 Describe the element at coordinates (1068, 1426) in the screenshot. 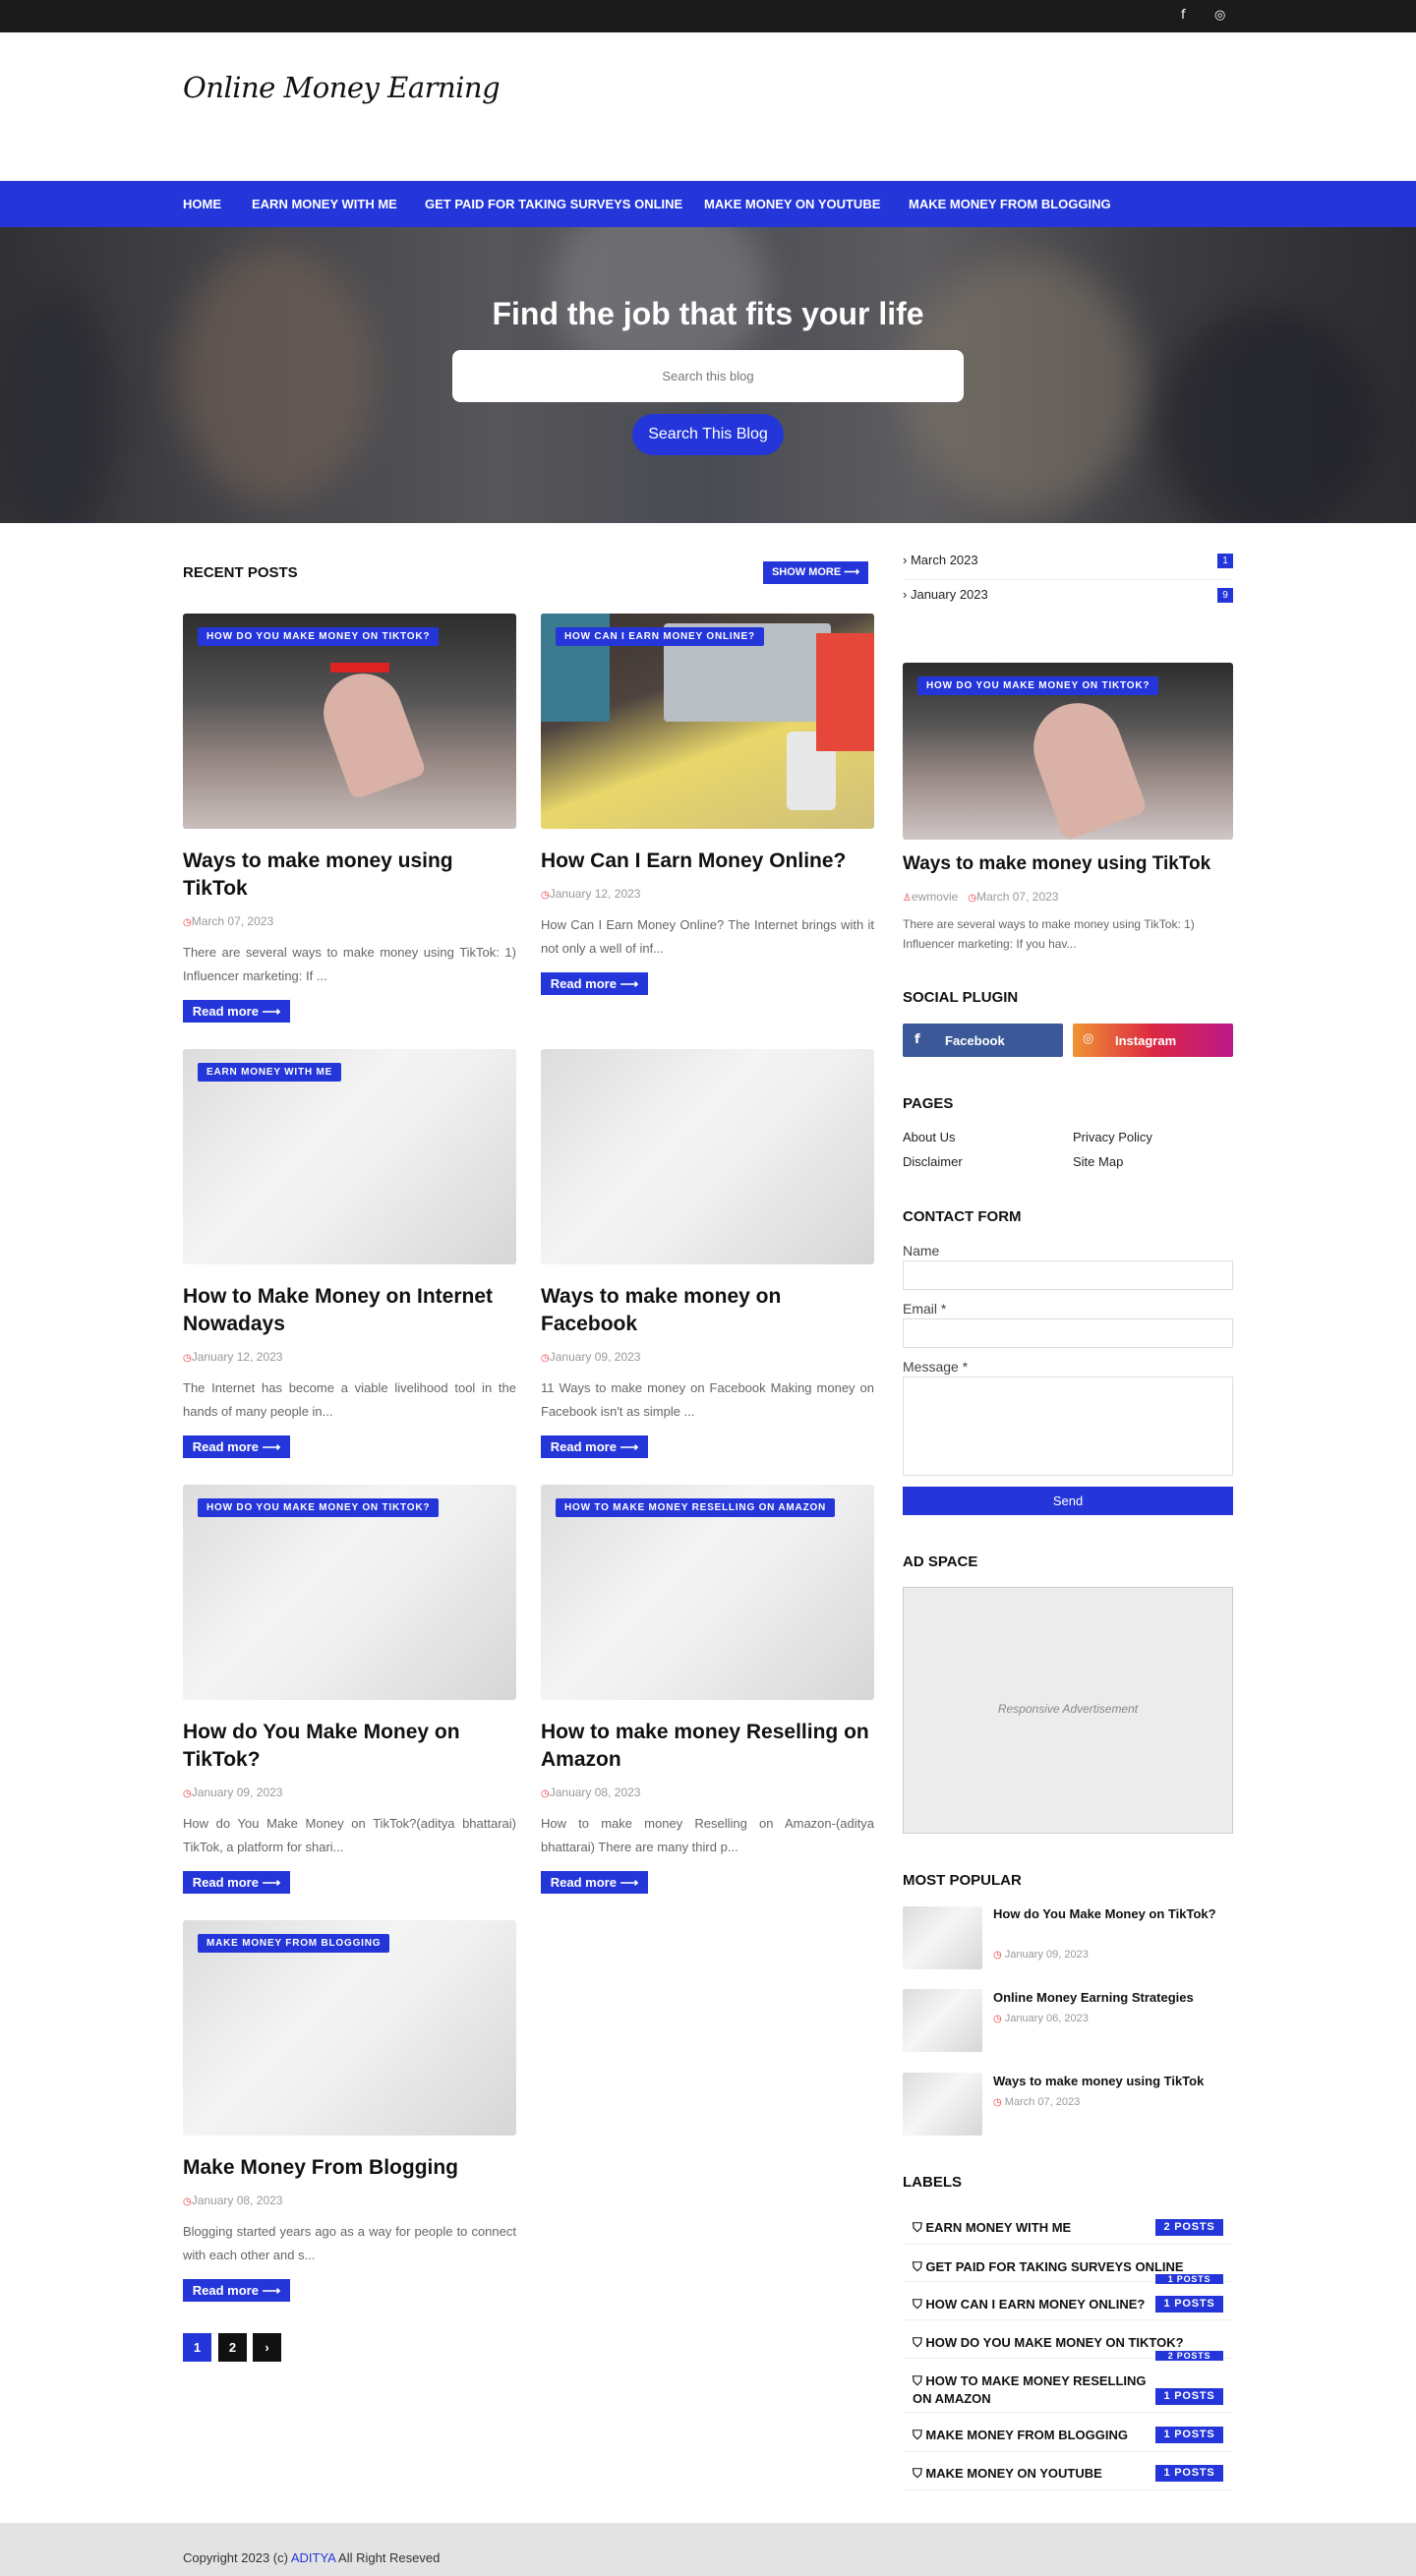

I see `message-field` at that location.